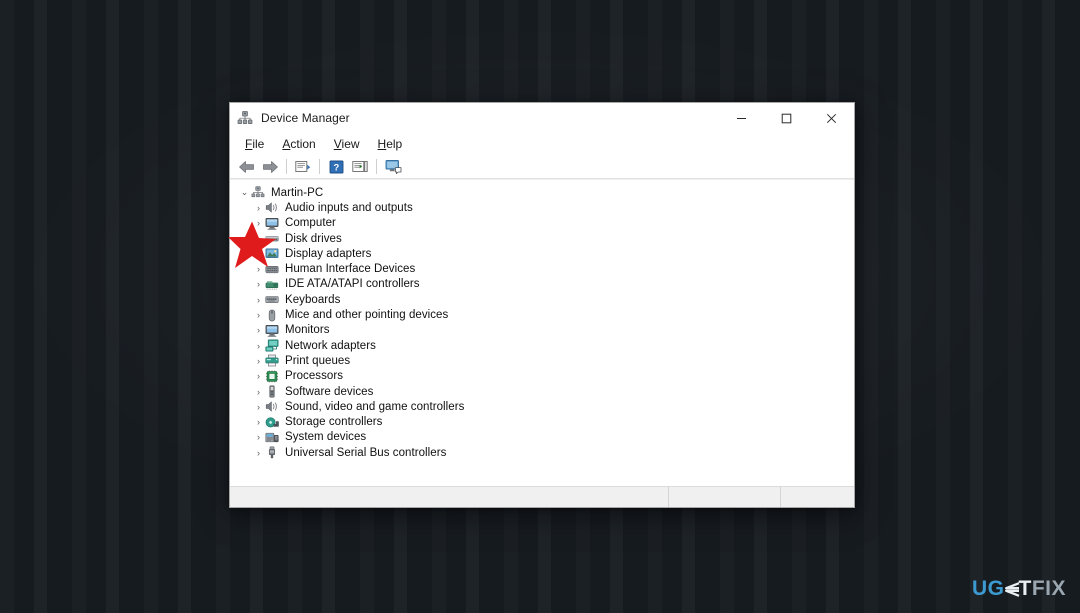 This screenshot has height=613, width=1080. I want to click on forward-arrow-icon, so click(270, 166).